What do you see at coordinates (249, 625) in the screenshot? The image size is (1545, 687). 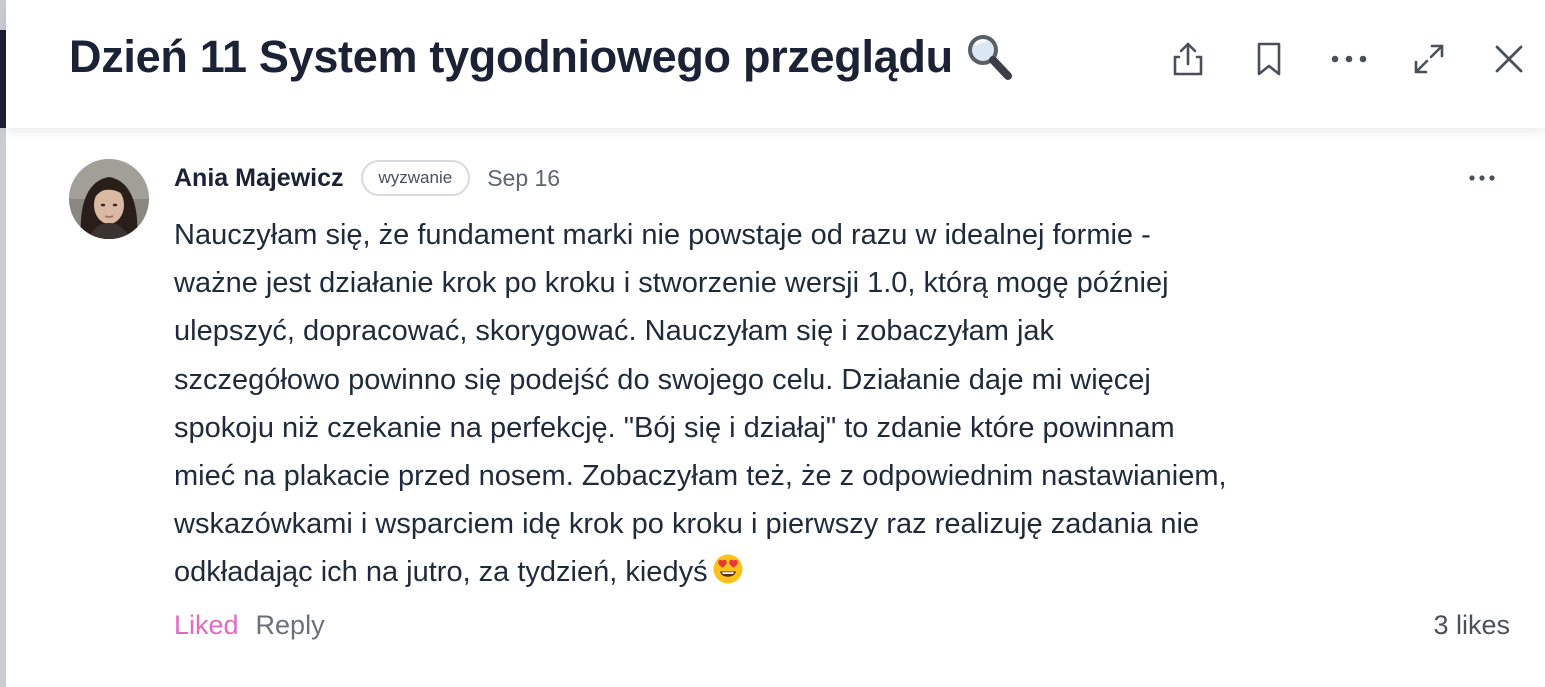 I see `comment-actions: Liked Reply` at bounding box center [249, 625].